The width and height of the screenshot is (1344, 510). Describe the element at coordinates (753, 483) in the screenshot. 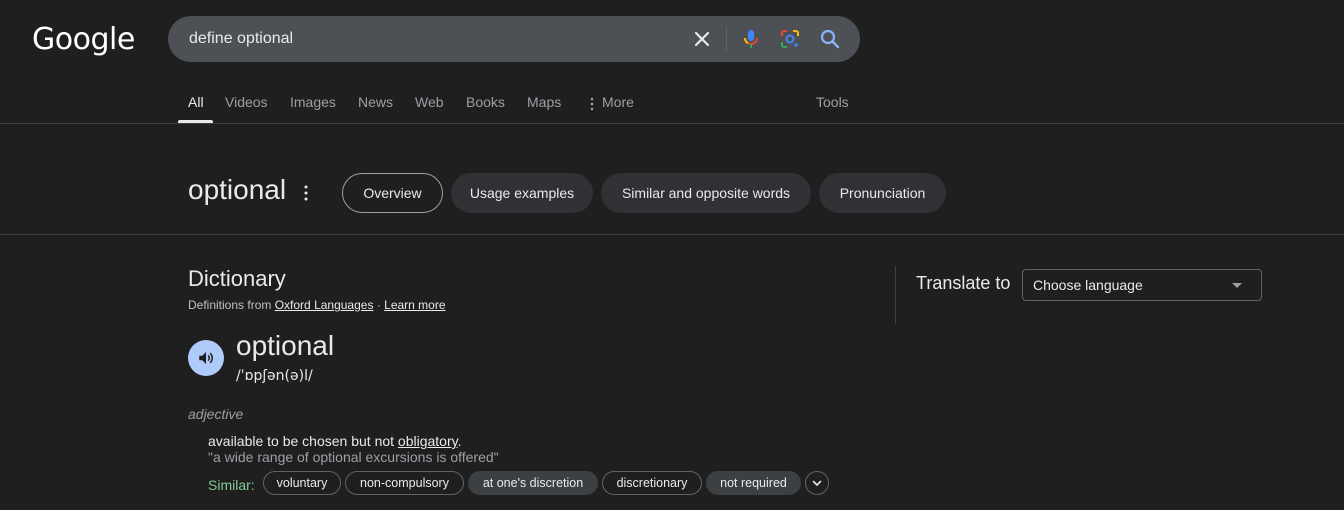

I see `synonym-chip-not-required: not required` at that location.